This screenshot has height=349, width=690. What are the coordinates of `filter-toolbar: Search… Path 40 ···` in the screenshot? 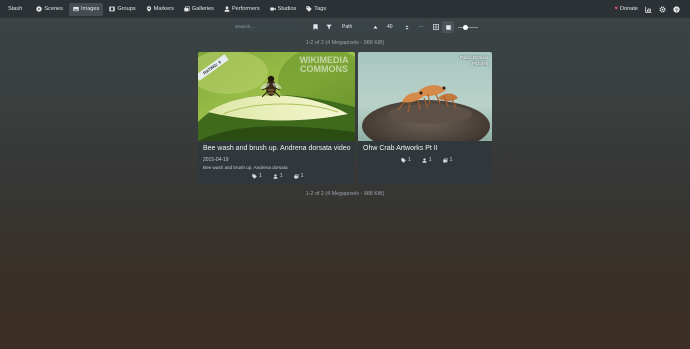 It's located at (354, 27).